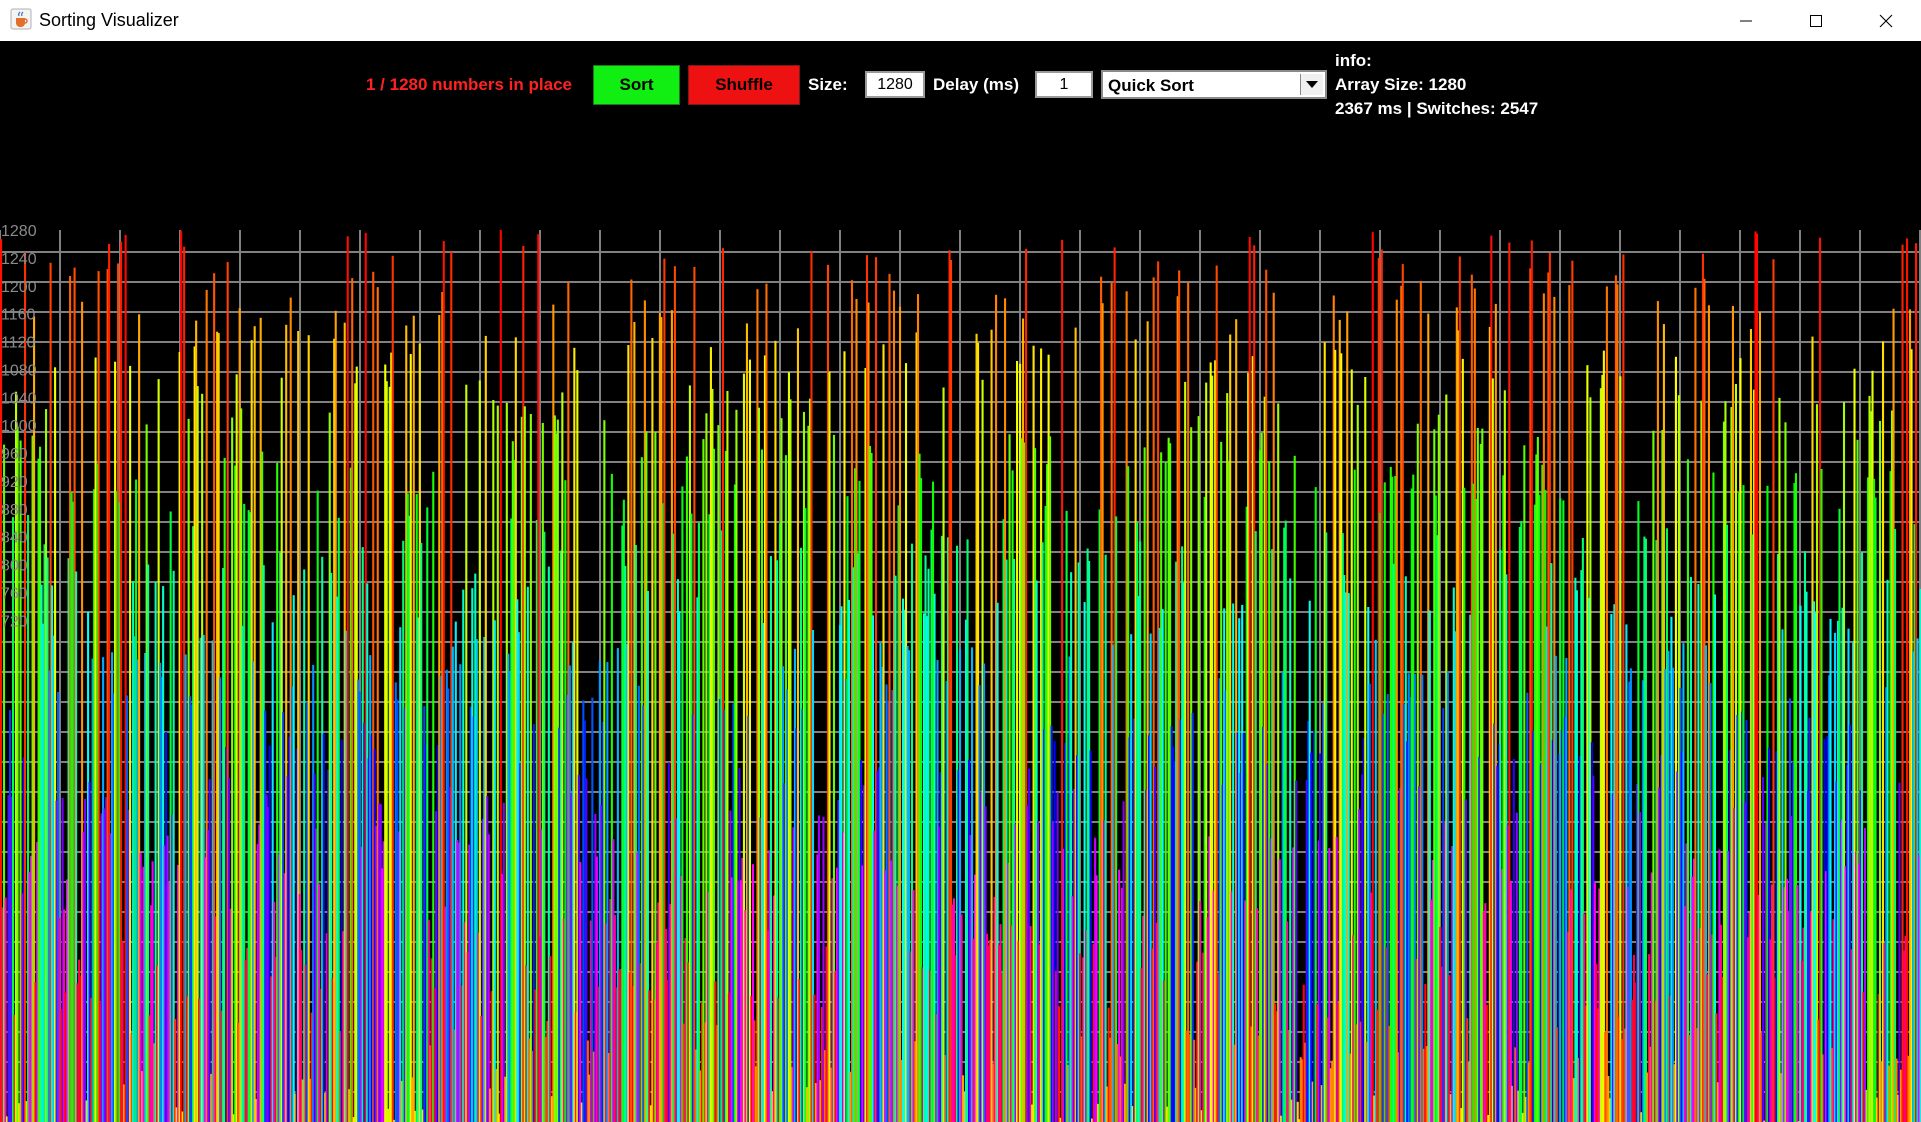 This screenshot has width=1921, height=1122. I want to click on delay-label: Delay (ms), so click(976, 84).